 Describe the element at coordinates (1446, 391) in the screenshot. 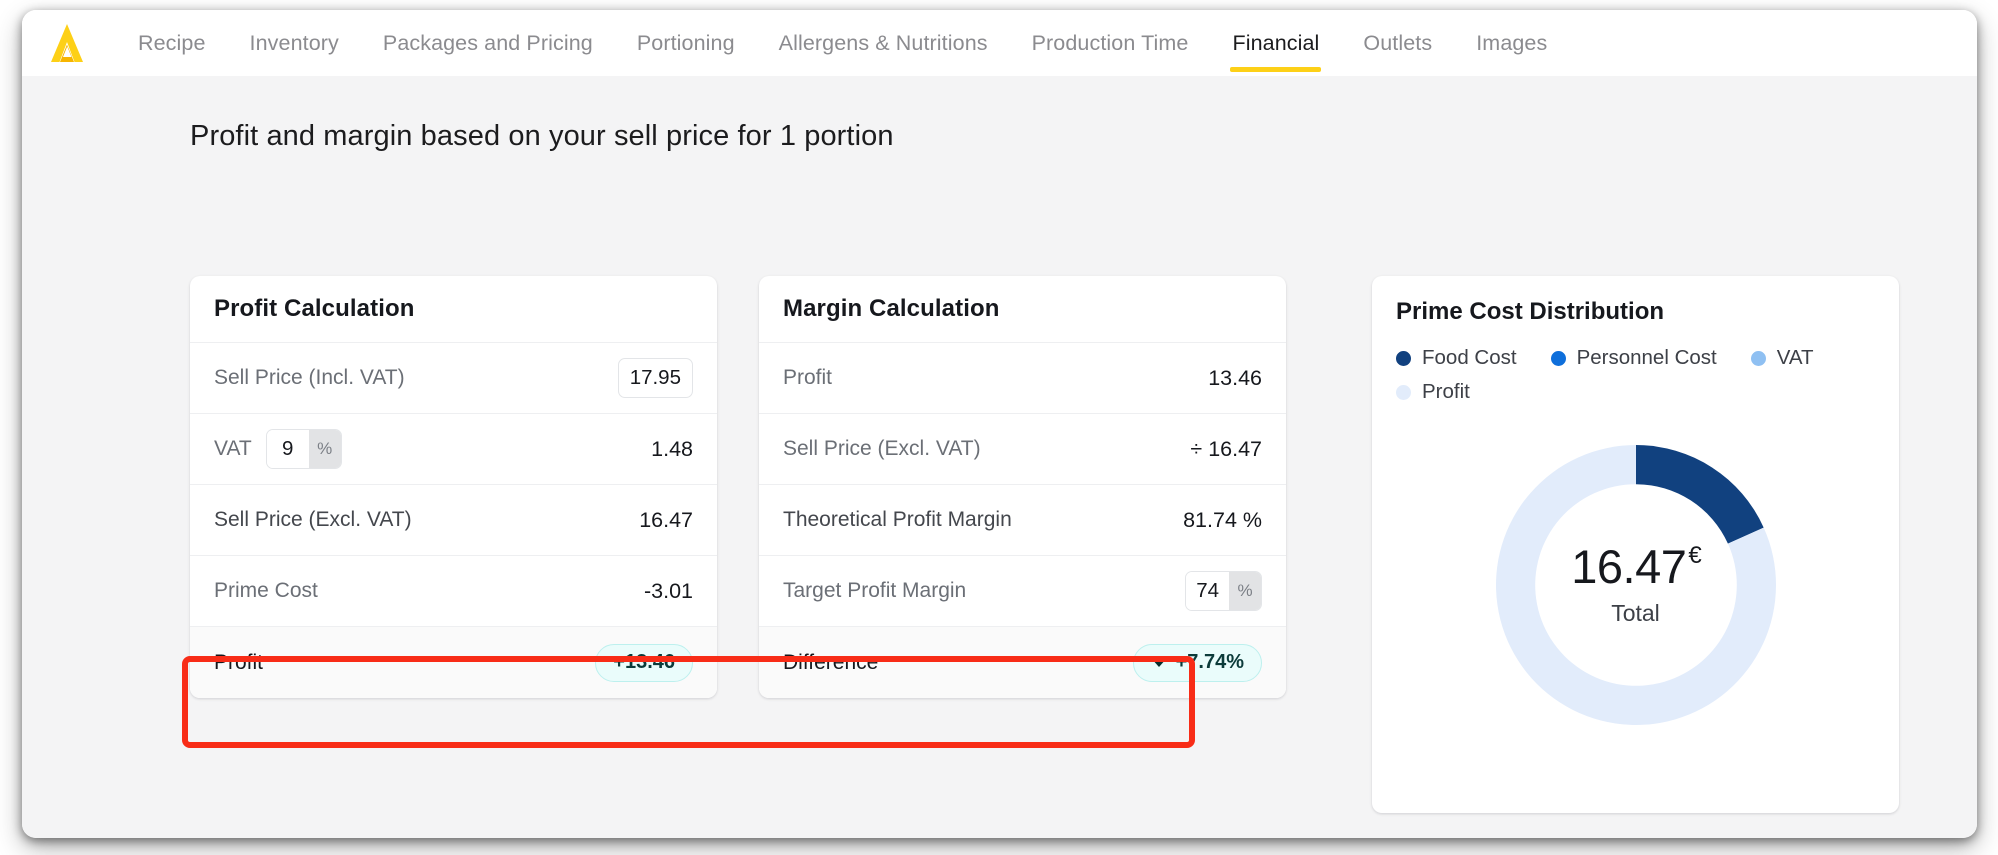

I see `legend-label: Profit` at that location.